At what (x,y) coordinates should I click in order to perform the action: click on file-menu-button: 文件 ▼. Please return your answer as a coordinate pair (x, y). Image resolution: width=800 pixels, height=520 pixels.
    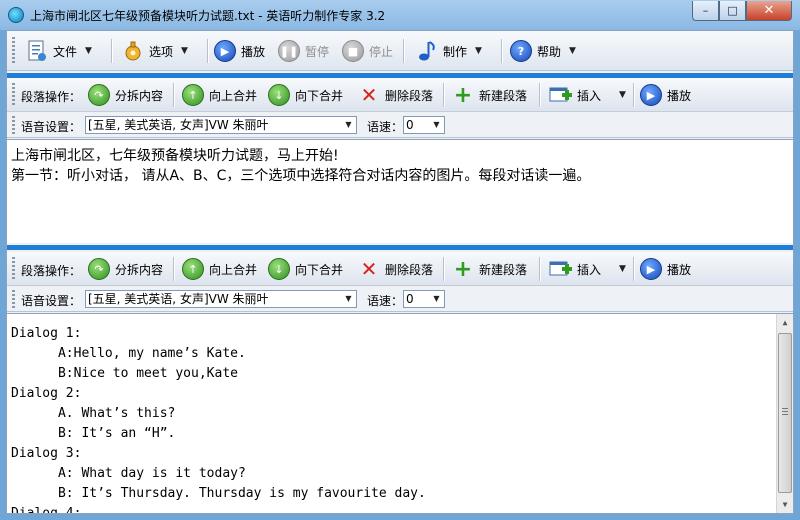
    Looking at the image, I should click on (58, 51).